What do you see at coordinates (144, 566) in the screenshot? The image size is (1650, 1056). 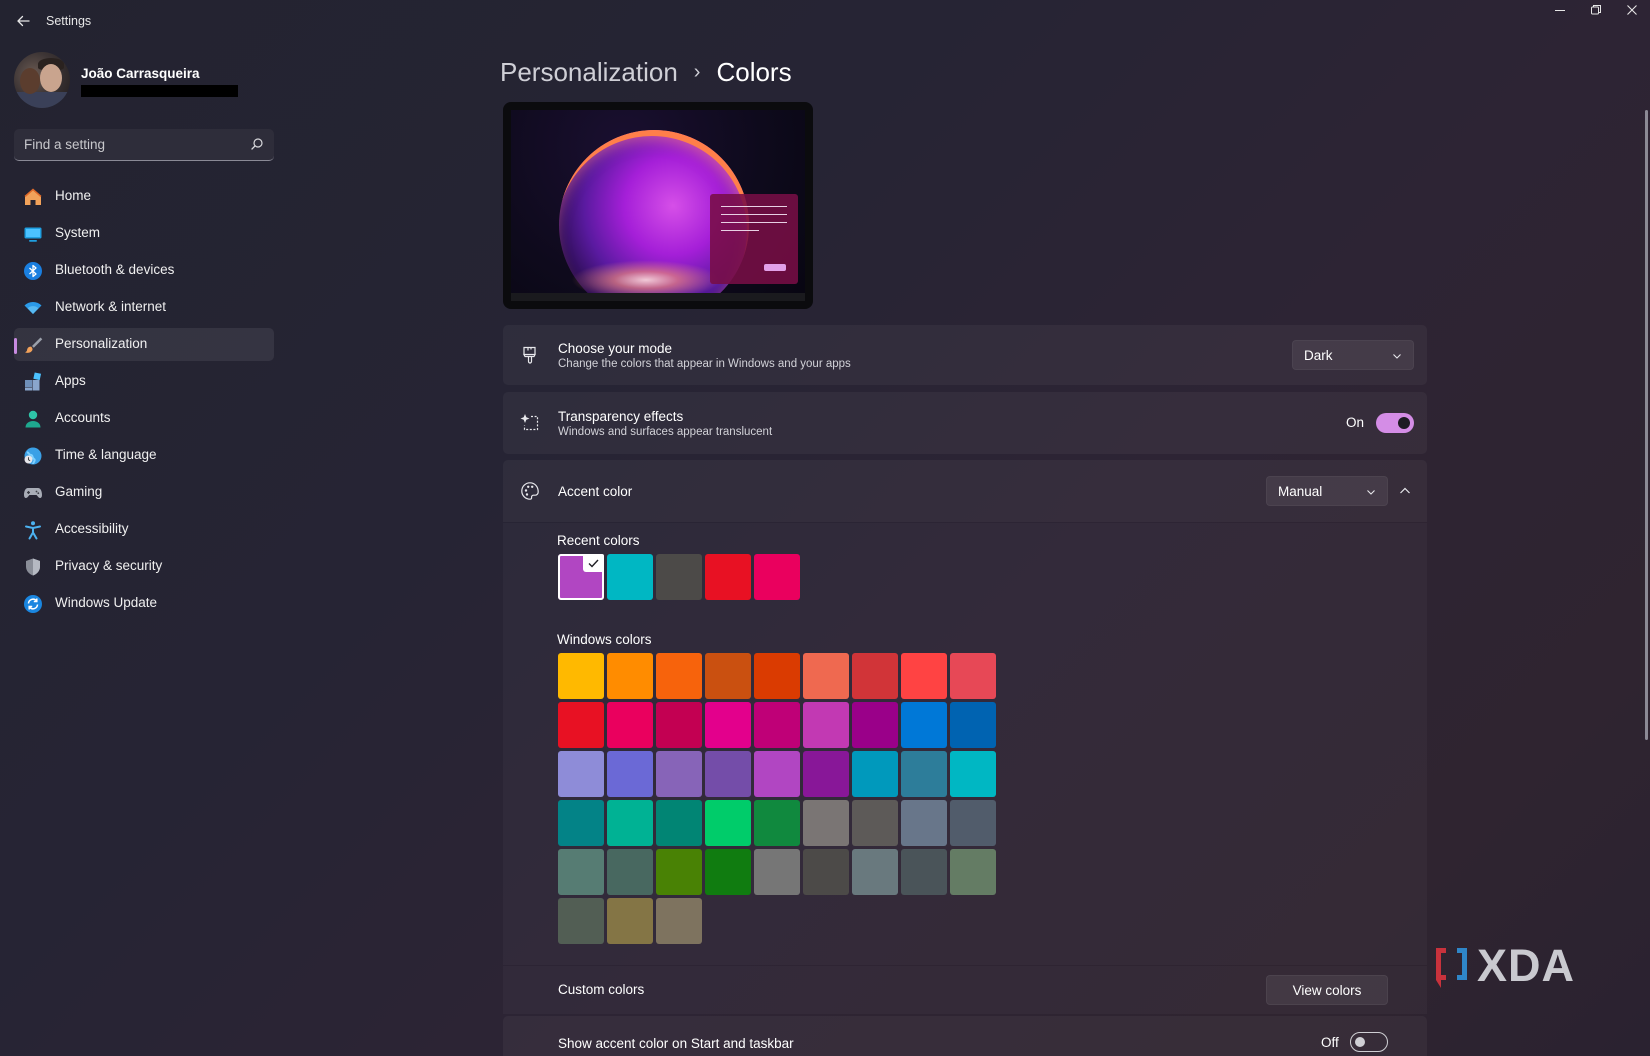 I see `sidebar-item-privacy-security: Privacy & security` at bounding box center [144, 566].